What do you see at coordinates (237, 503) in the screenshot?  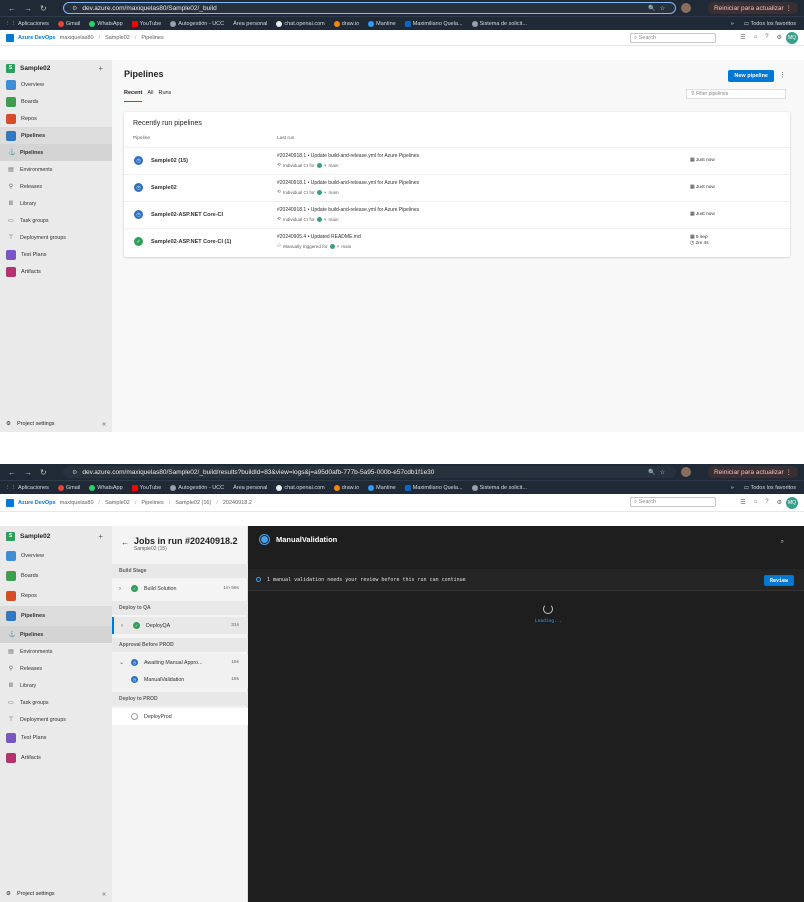 I see `breadcrumb-run: 20240918.2` at bounding box center [237, 503].